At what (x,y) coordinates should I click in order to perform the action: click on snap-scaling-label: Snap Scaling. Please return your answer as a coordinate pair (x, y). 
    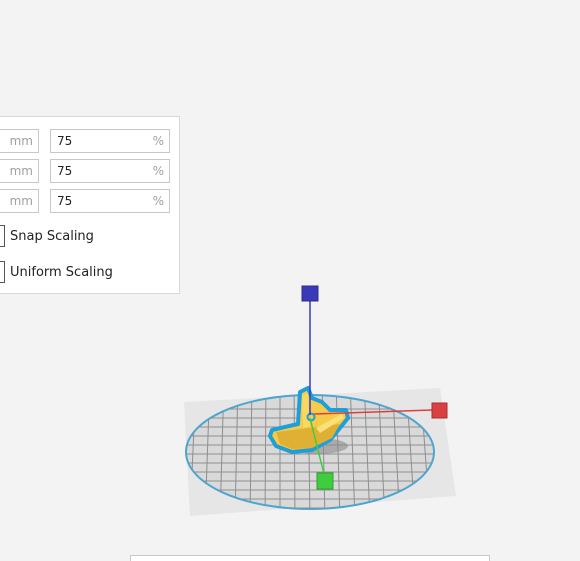
    Looking at the image, I should click on (52, 236).